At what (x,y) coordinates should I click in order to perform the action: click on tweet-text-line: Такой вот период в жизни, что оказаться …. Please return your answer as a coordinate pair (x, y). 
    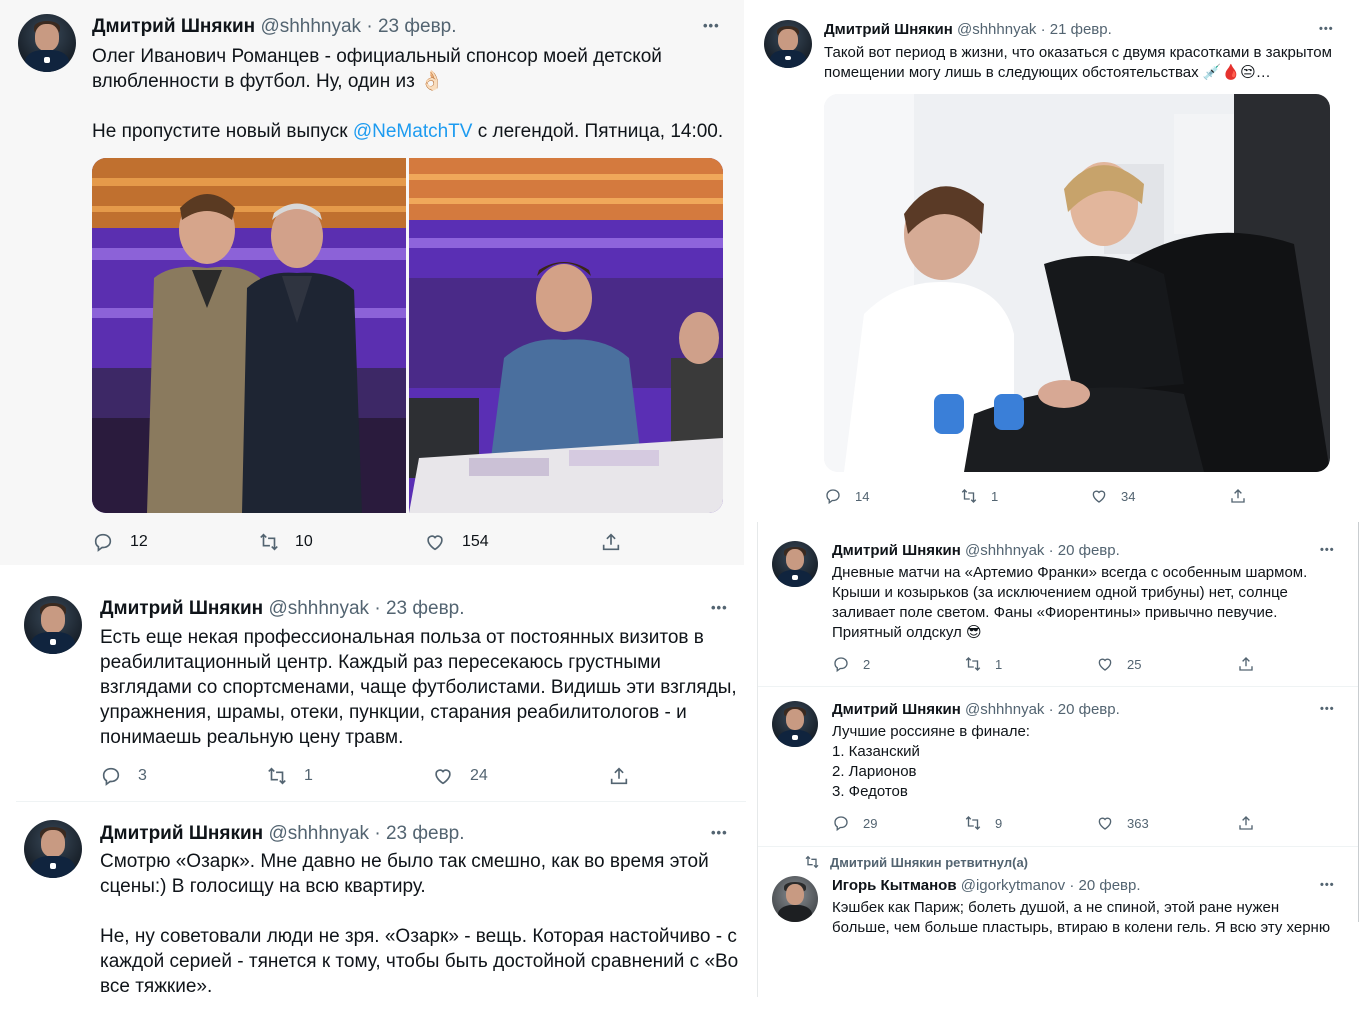
    Looking at the image, I should click on (1078, 52).